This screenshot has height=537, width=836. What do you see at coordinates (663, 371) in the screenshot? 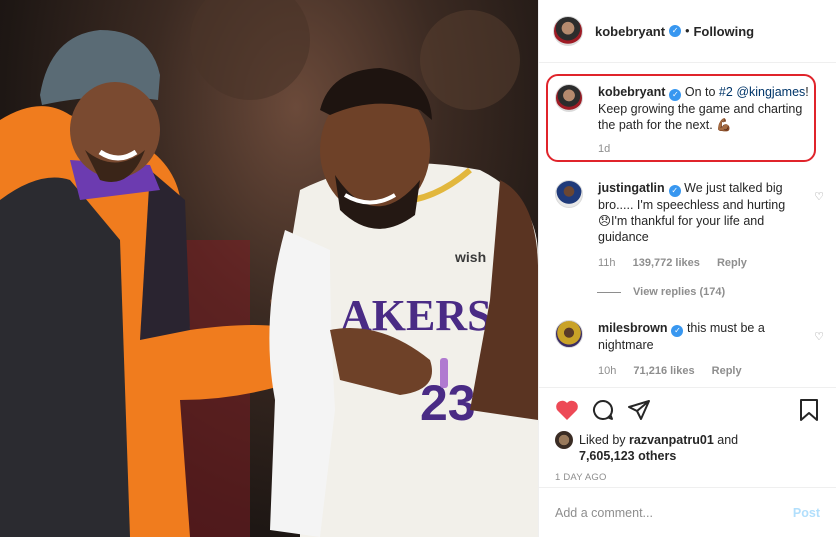
I see `comment-likes: 71,216 likes` at bounding box center [663, 371].